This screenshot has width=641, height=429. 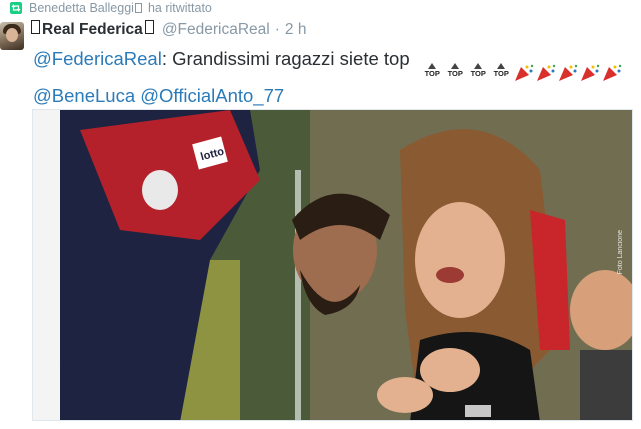 What do you see at coordinates (16, 8) in the screenshot?
I see `retweet-icon` at bounding box center [16, 8].